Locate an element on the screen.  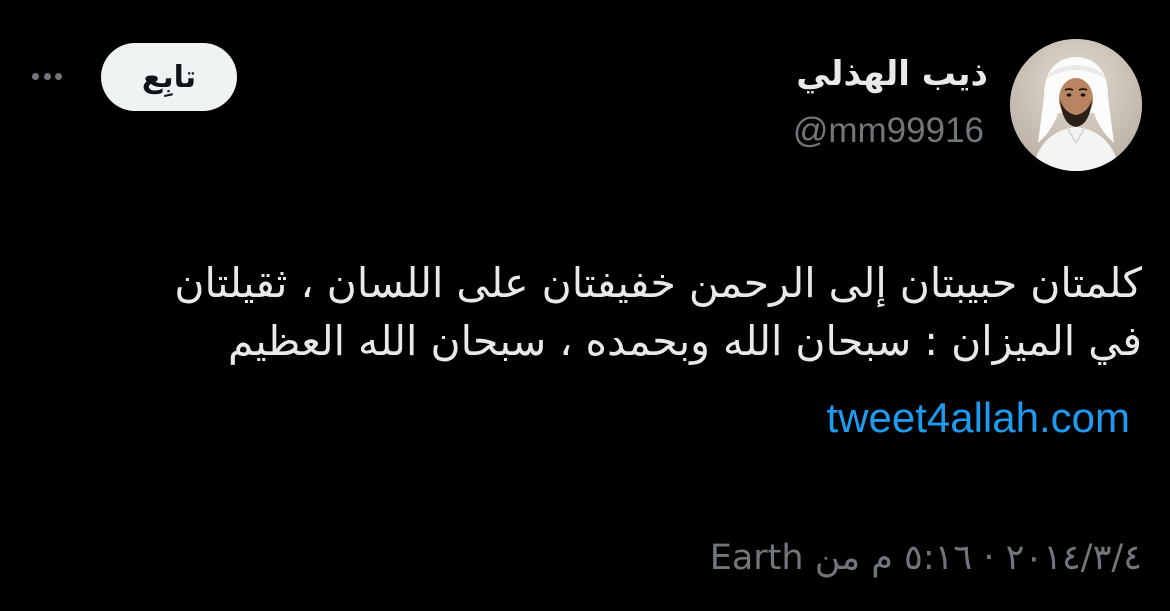
author-display-name: ذيب الهذلي is located at coordinates (892, 74).